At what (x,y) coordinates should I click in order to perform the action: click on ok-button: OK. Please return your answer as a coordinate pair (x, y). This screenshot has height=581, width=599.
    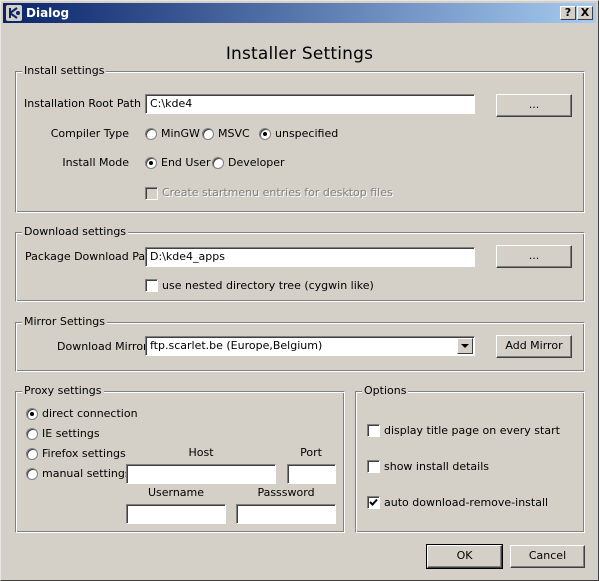
    Looking at the image, I should click on (464, 556).